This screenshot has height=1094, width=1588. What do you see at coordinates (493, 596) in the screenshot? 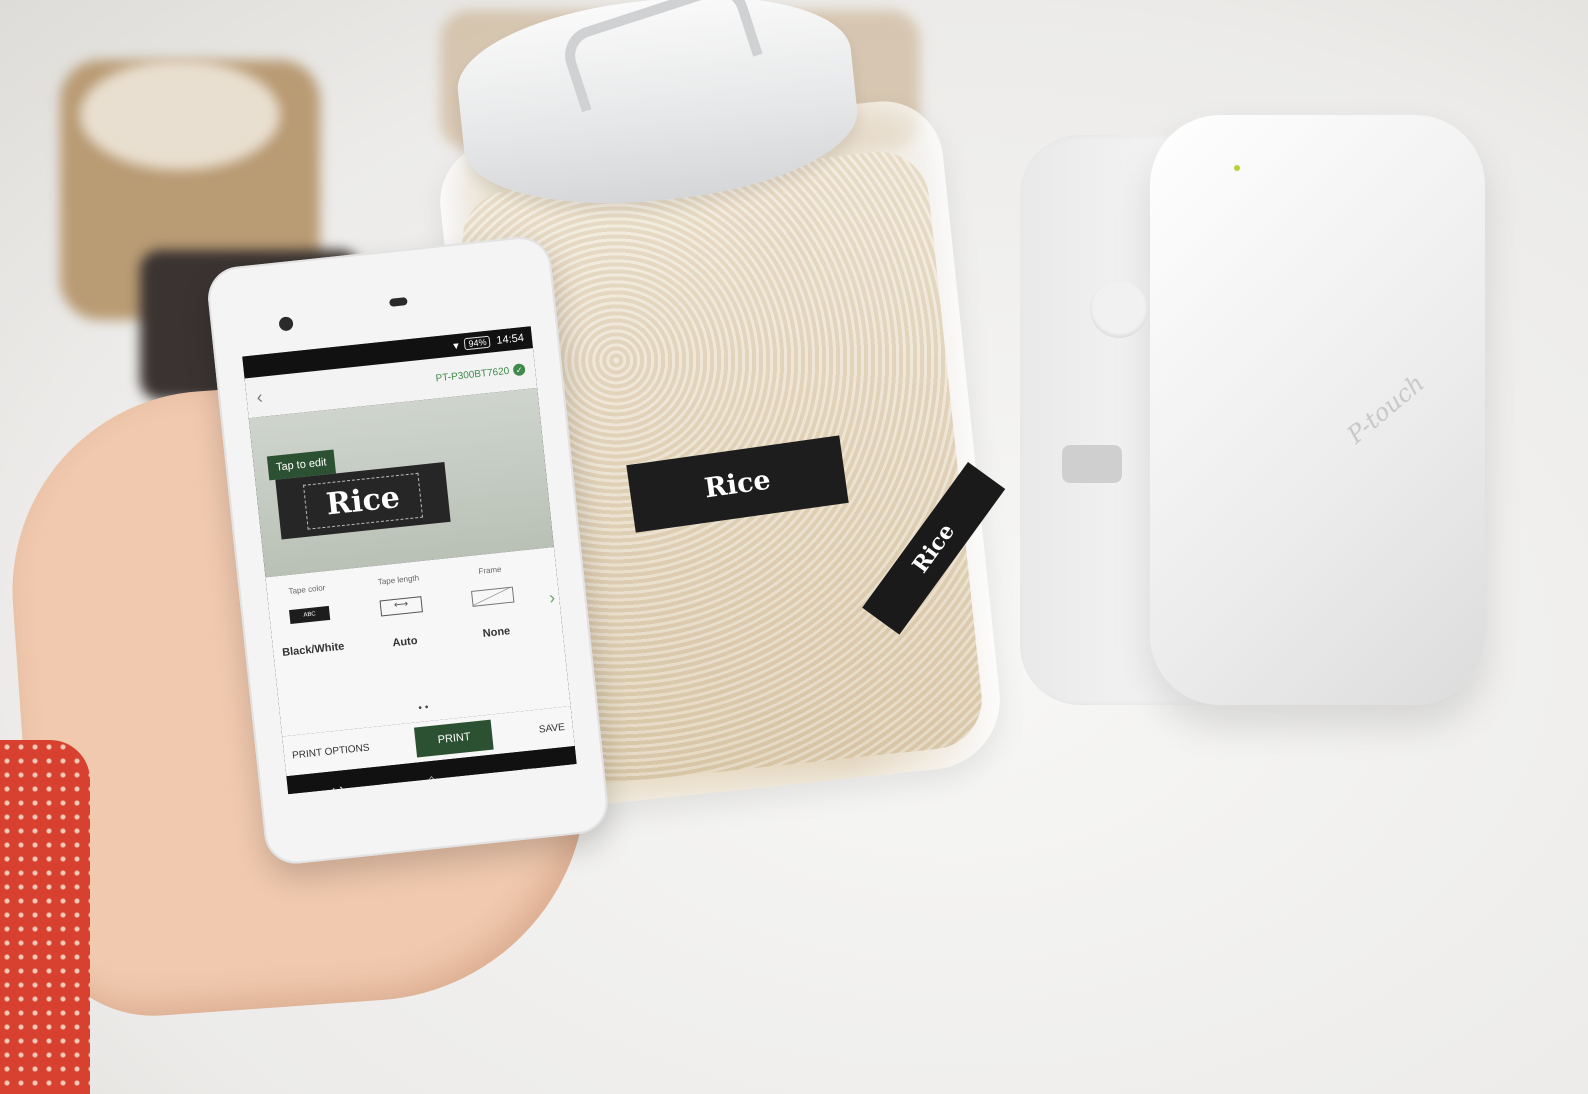
I see `frame-icon` at bounding box center [493, 596].